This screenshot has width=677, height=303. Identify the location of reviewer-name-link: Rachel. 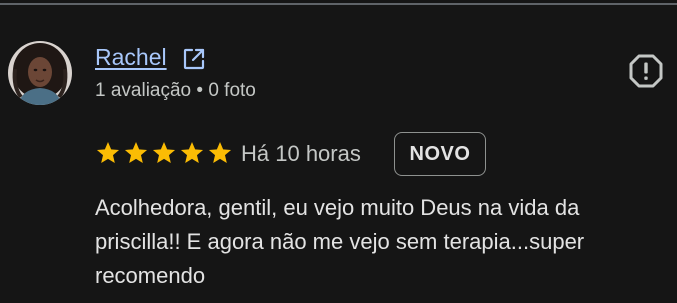
(131, 57).